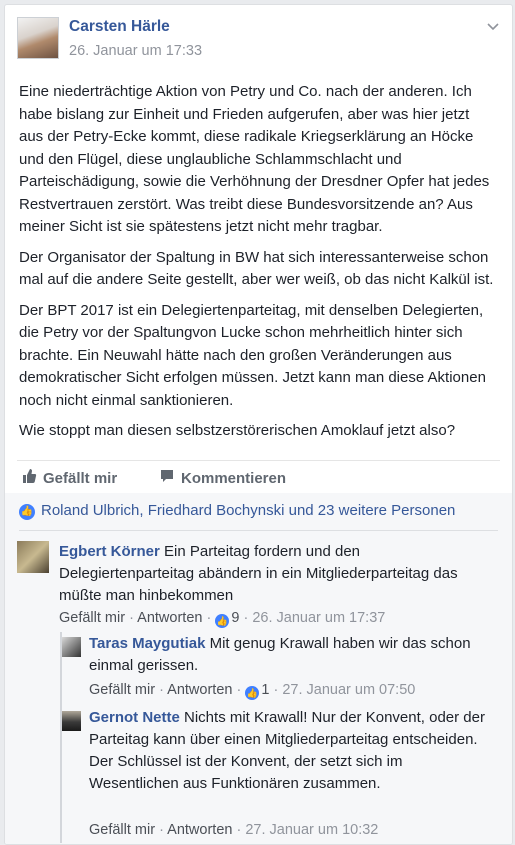 The height and width of the screenshot is (845, 515). I want to click on post-timestamp: 26. Januar um 17:33, so click(135, 51).